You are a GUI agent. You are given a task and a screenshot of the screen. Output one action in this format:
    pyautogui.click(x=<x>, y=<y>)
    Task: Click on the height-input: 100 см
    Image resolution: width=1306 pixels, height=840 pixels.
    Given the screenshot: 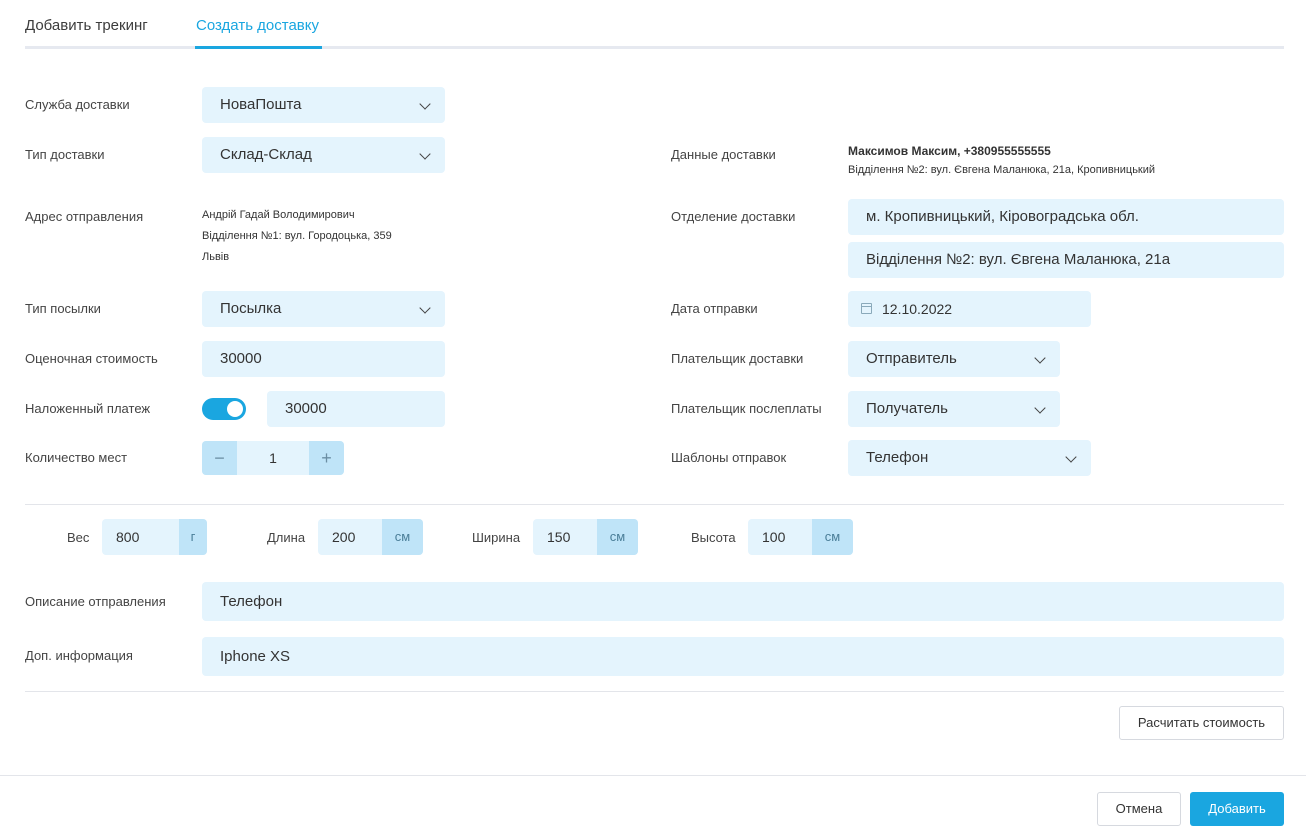 What is the action you would take?
    pyautogui.click(x=800, y=537)
    